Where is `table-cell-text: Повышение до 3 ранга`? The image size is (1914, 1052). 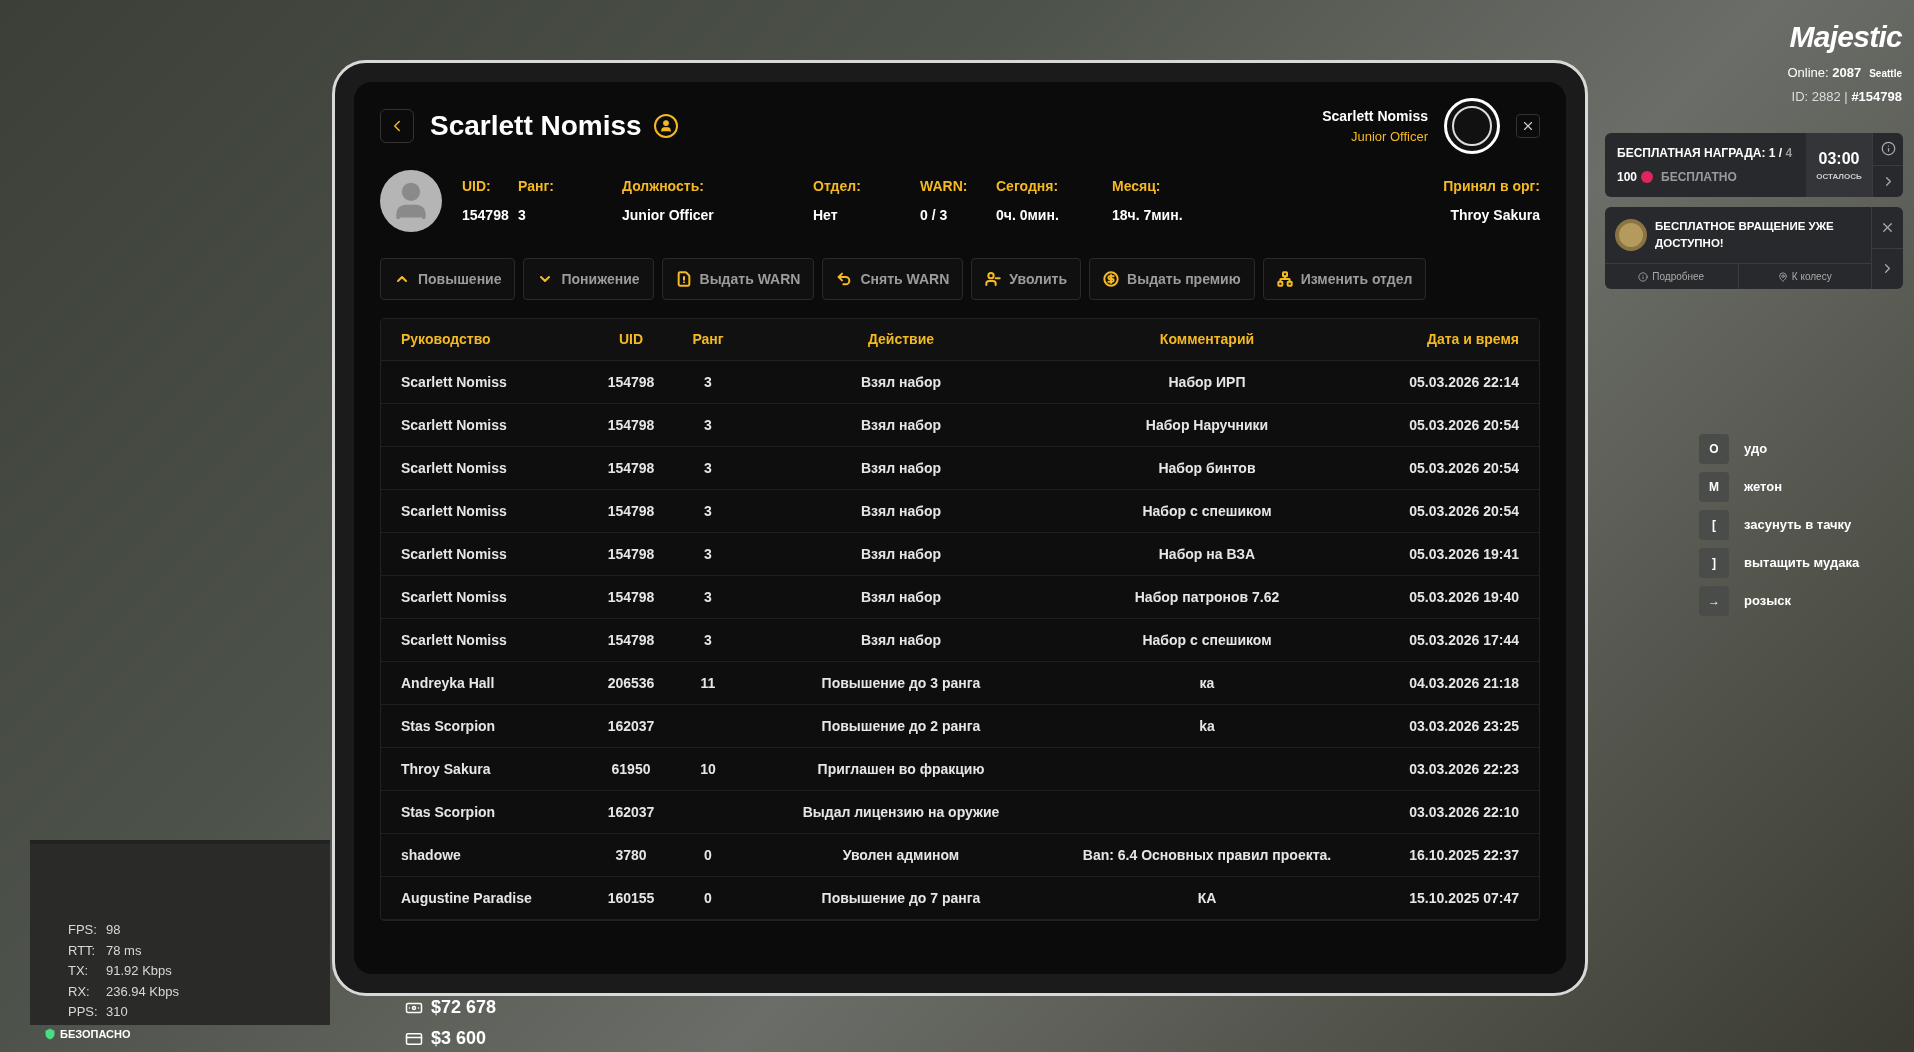 table-cell-text: Повышение до 3 ранга is located at coordinates (901, 683).